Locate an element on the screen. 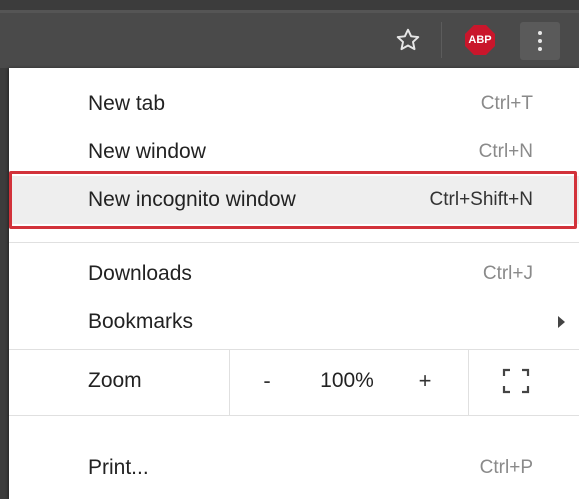  menu-item-shortcut: Ctrl+Shift+N is located at coordinates (481, 199).